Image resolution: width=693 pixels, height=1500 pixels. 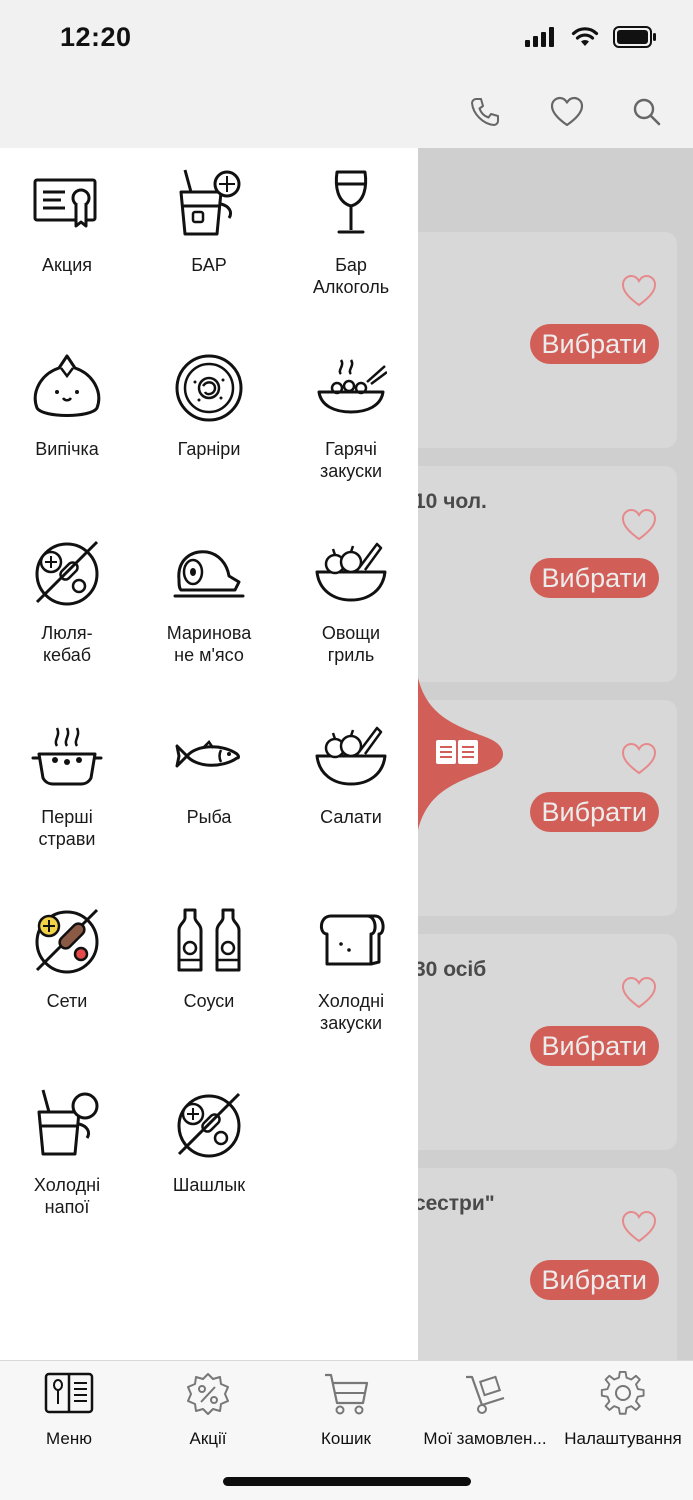 What do you see at coordinates (67, 828) in the screenshot?
I see `category-label: Перші страви` at bounding box center [67, 828].